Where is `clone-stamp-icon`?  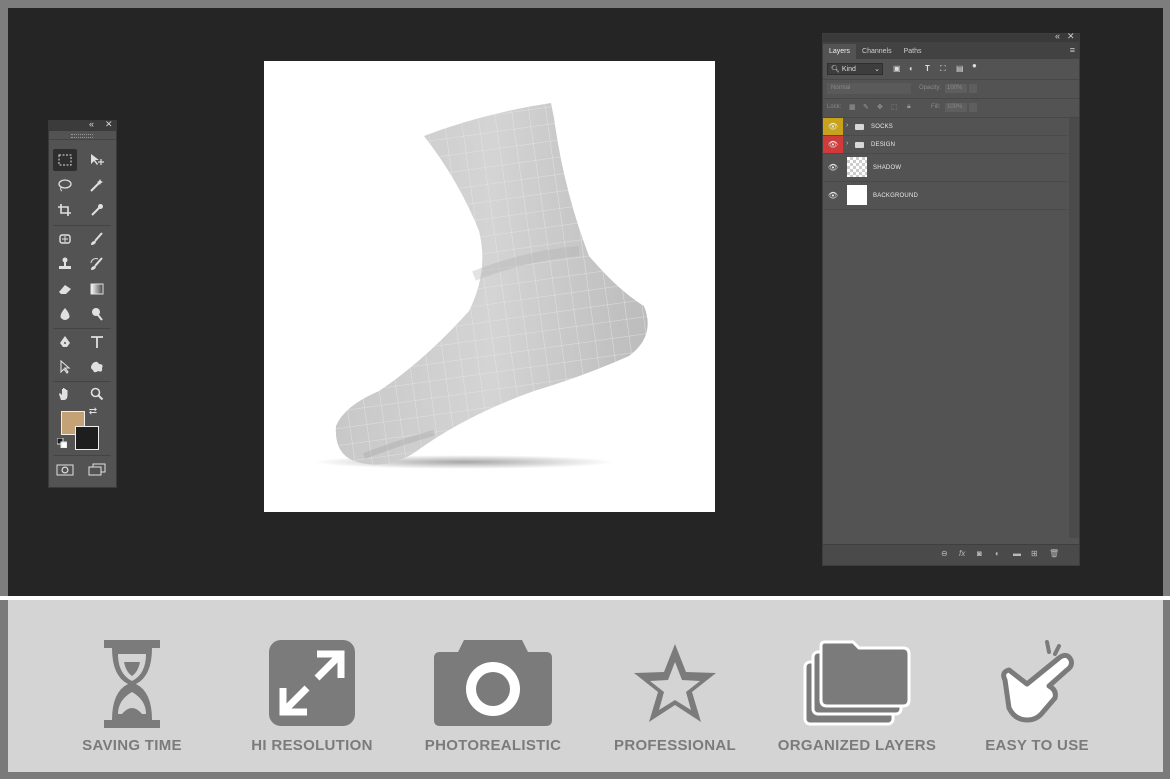
clone-stamp-icon is located at coordinates (65, 264).